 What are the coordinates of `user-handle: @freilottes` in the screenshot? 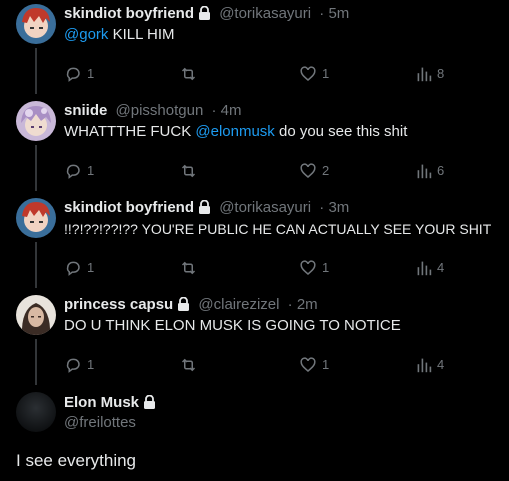 It's located at (100, 423).